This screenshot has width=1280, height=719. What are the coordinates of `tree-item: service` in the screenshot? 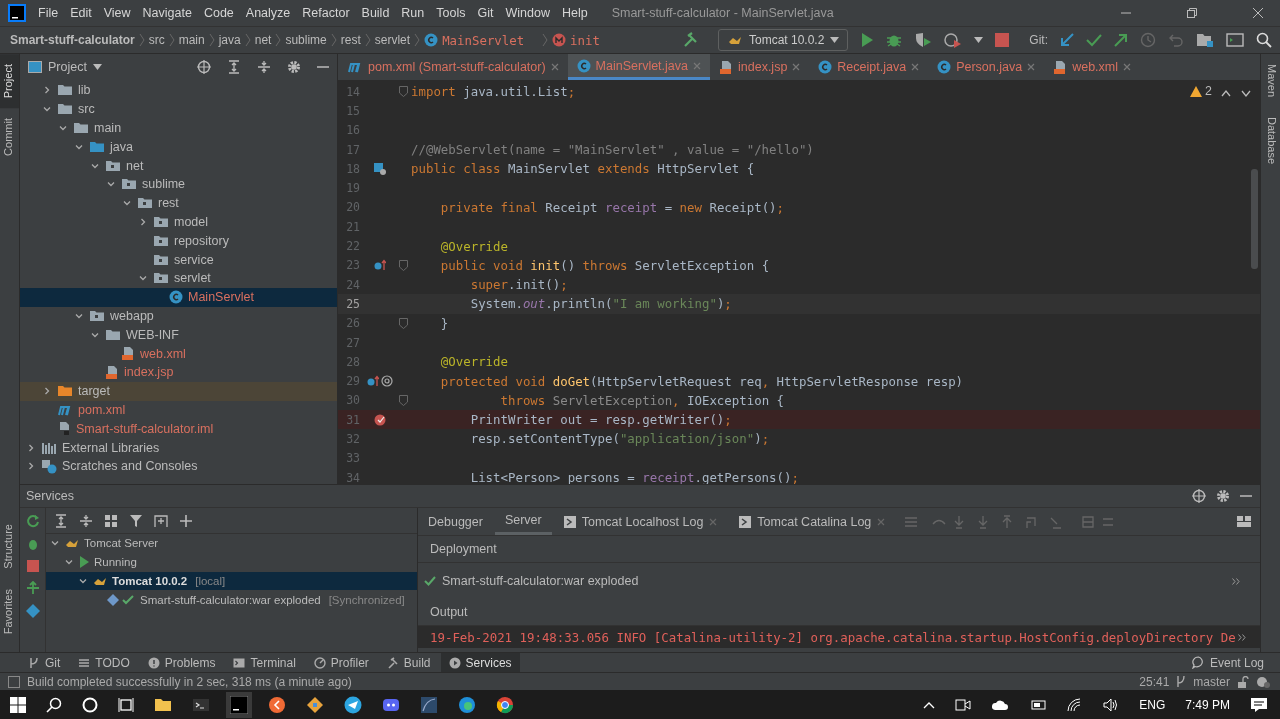 It's located at (178, 259).